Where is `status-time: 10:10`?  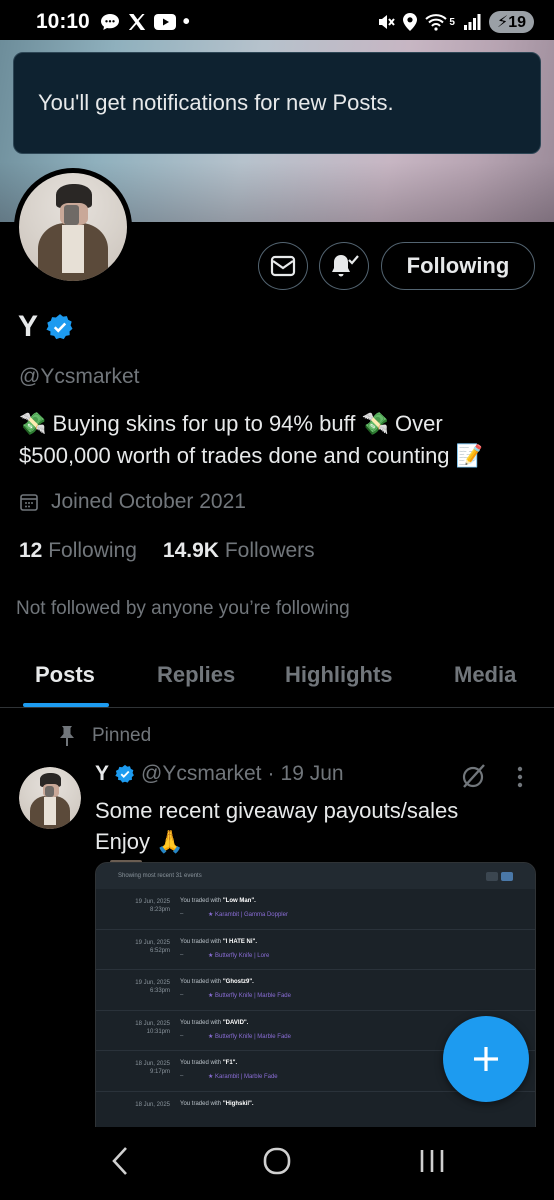
status-time: 10:10 is located at coordinates (63, 21).